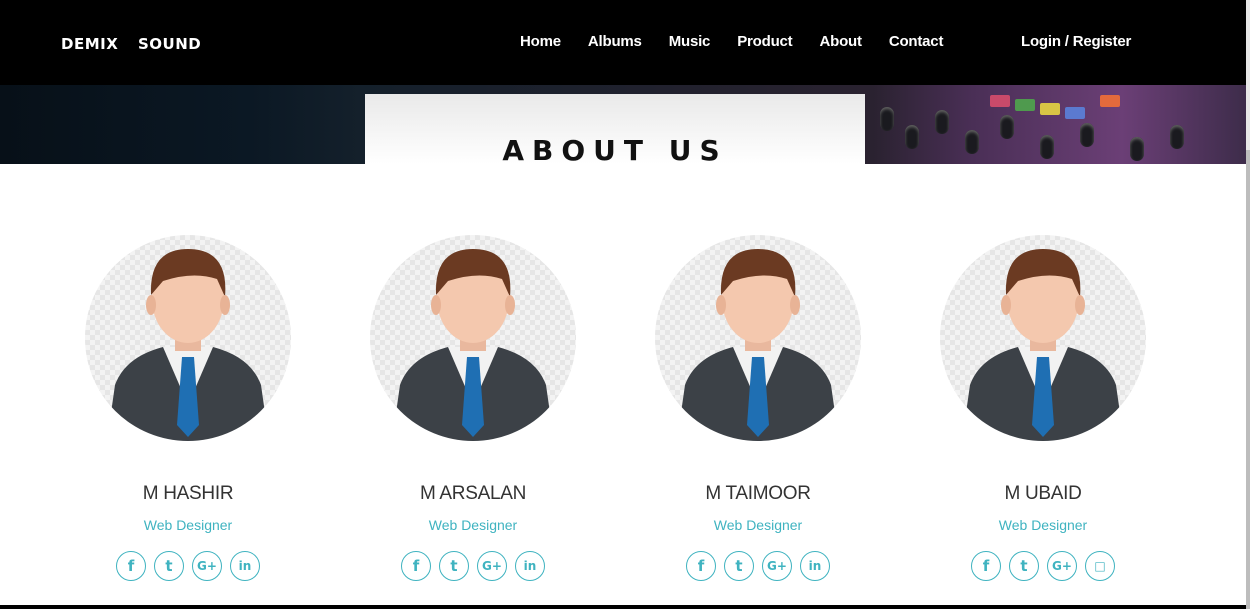  I want to click on login-register-link: Login / Register, so click(1076, 41).